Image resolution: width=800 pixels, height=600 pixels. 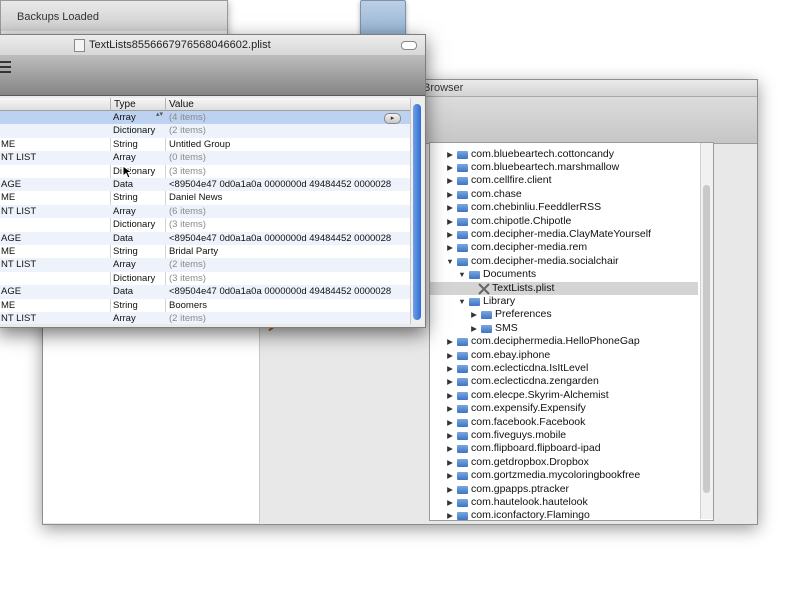 What do you see at coordinates (205, 144) in the screenshot?
I see `plist-row: ME String Untitled Group` at bounding box center [205, 144].